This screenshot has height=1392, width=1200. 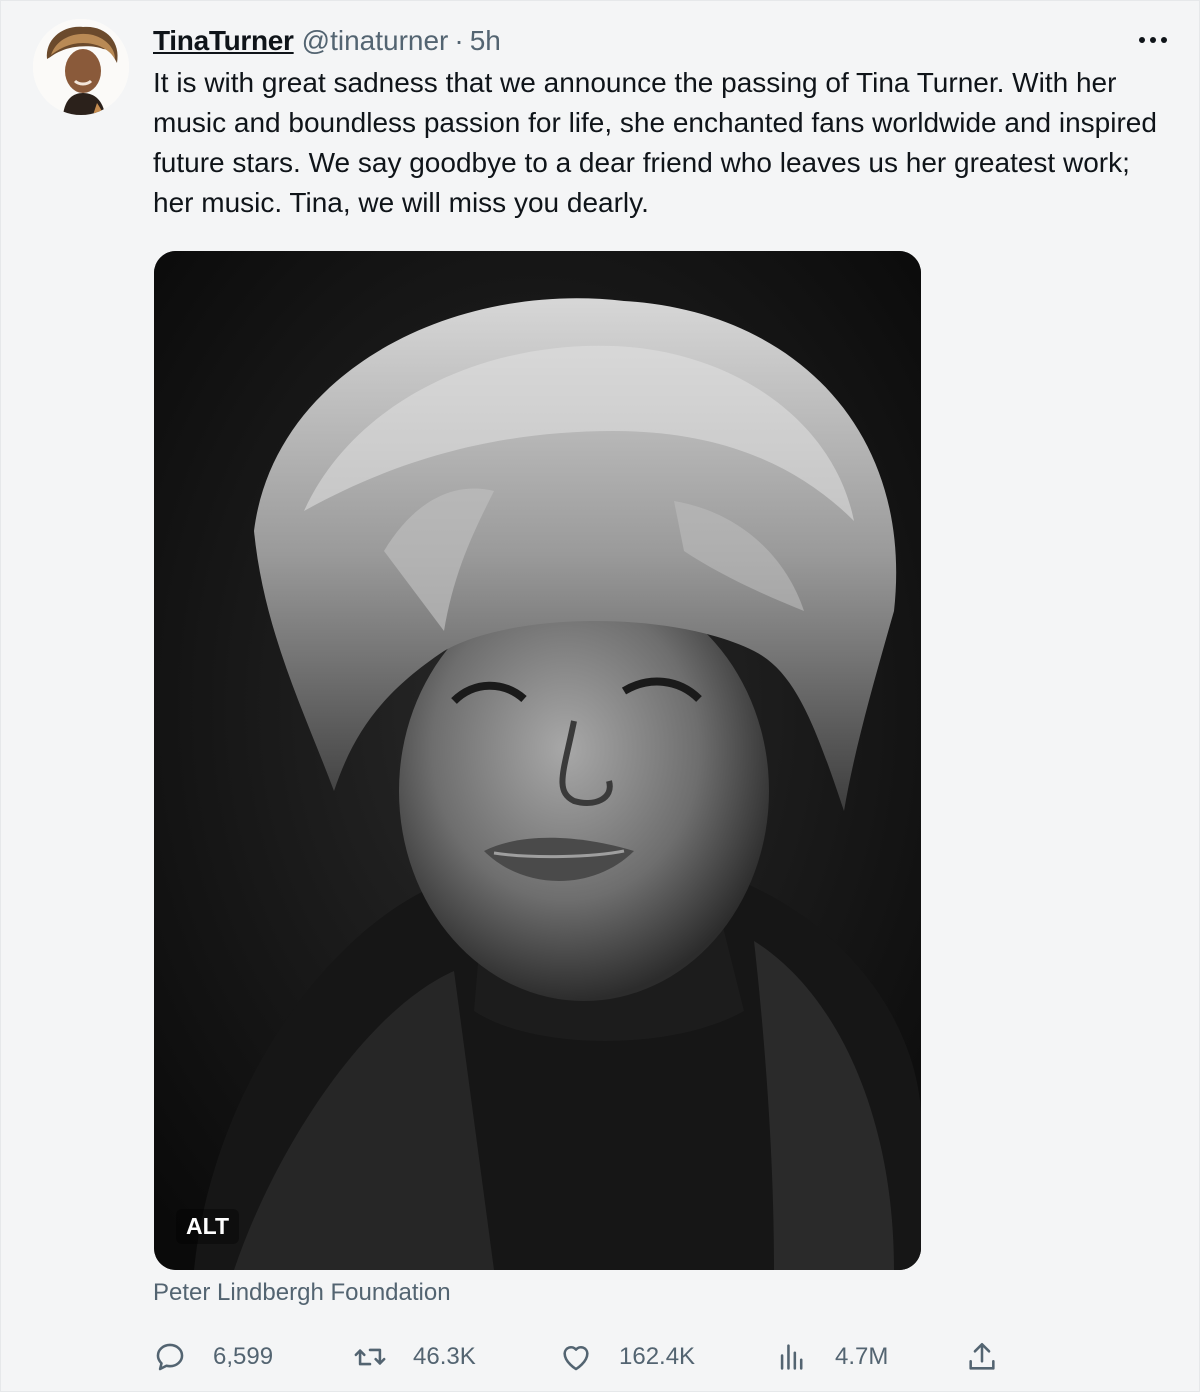 What do you see at coordinates (444, 1356) in the screenshot?
I see `retweet-count: 46.3K` at bounding box center [444, 1356].